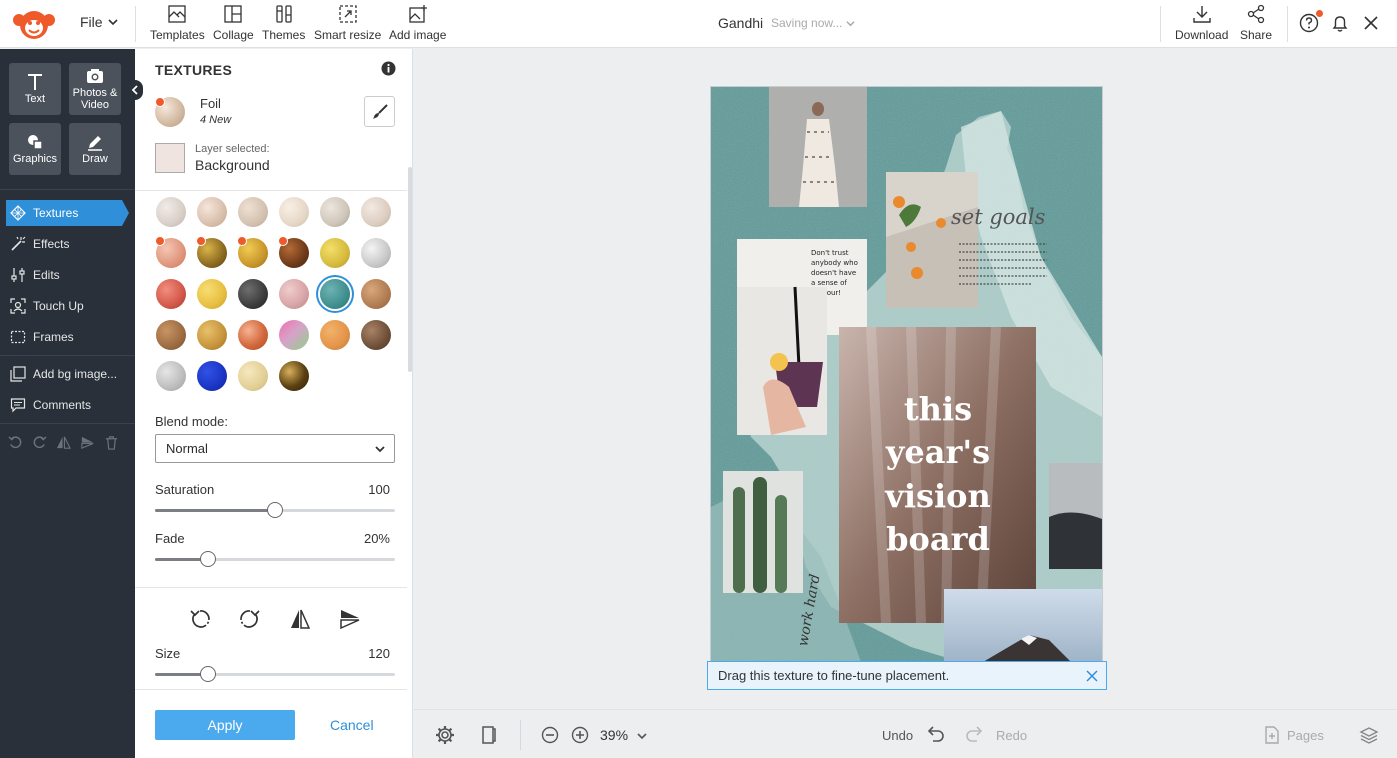 The image size is (1397, 758). Describe the element at coordinates (233, 24) in the screenshot. I see `collage-button: Collage` at that location.